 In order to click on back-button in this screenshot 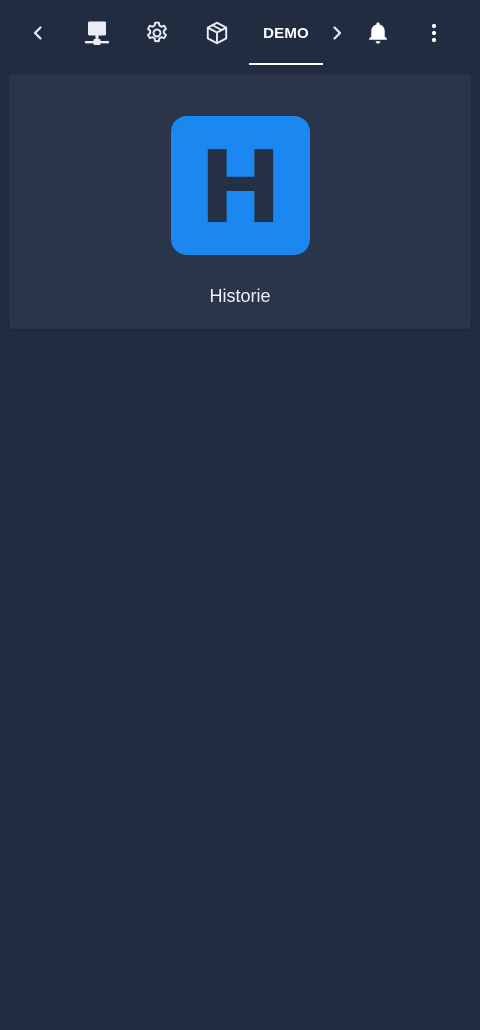, I will do `click(38, 33)`.